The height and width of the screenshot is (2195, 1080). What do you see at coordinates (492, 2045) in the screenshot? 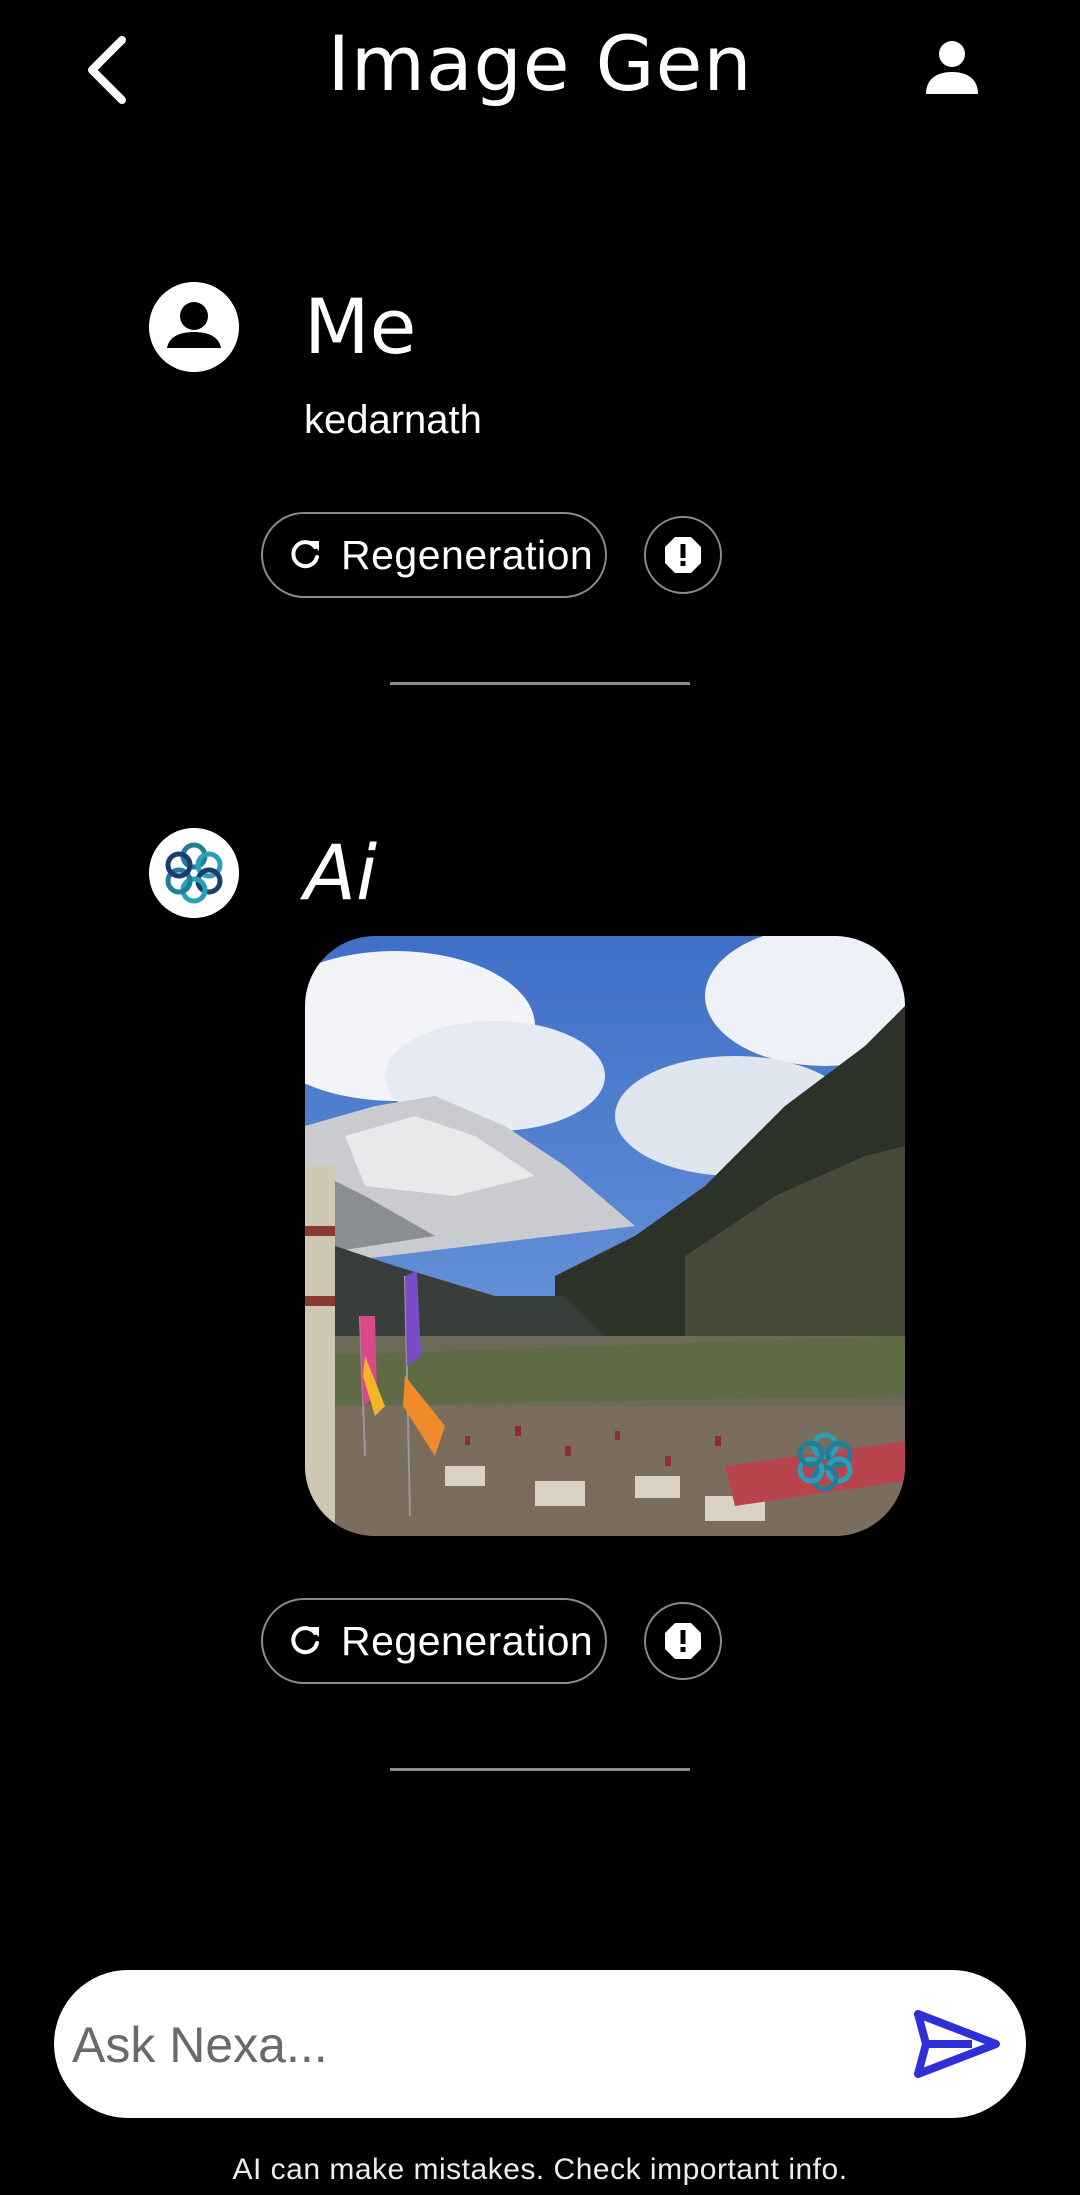
I see `ask-input` at bounding box center [492, 2045].